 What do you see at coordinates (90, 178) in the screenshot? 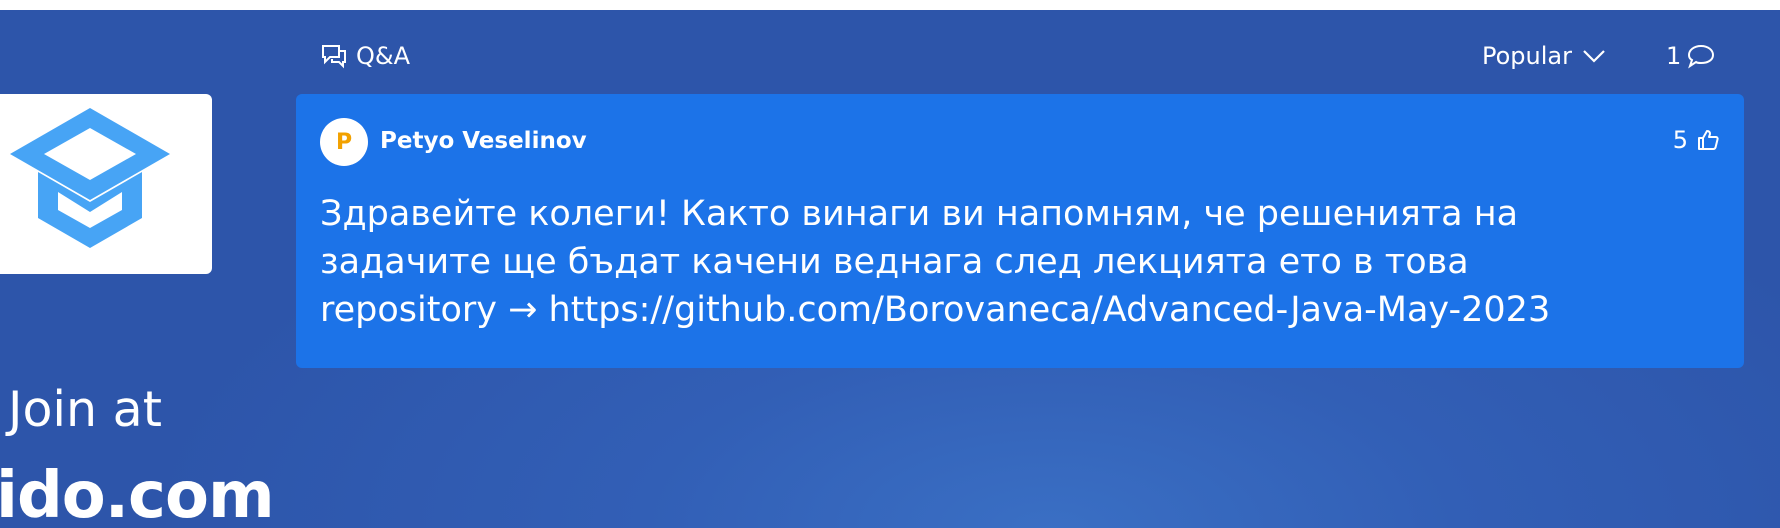
I see `graduation-cap-icon` at bounding box center [90, 178].